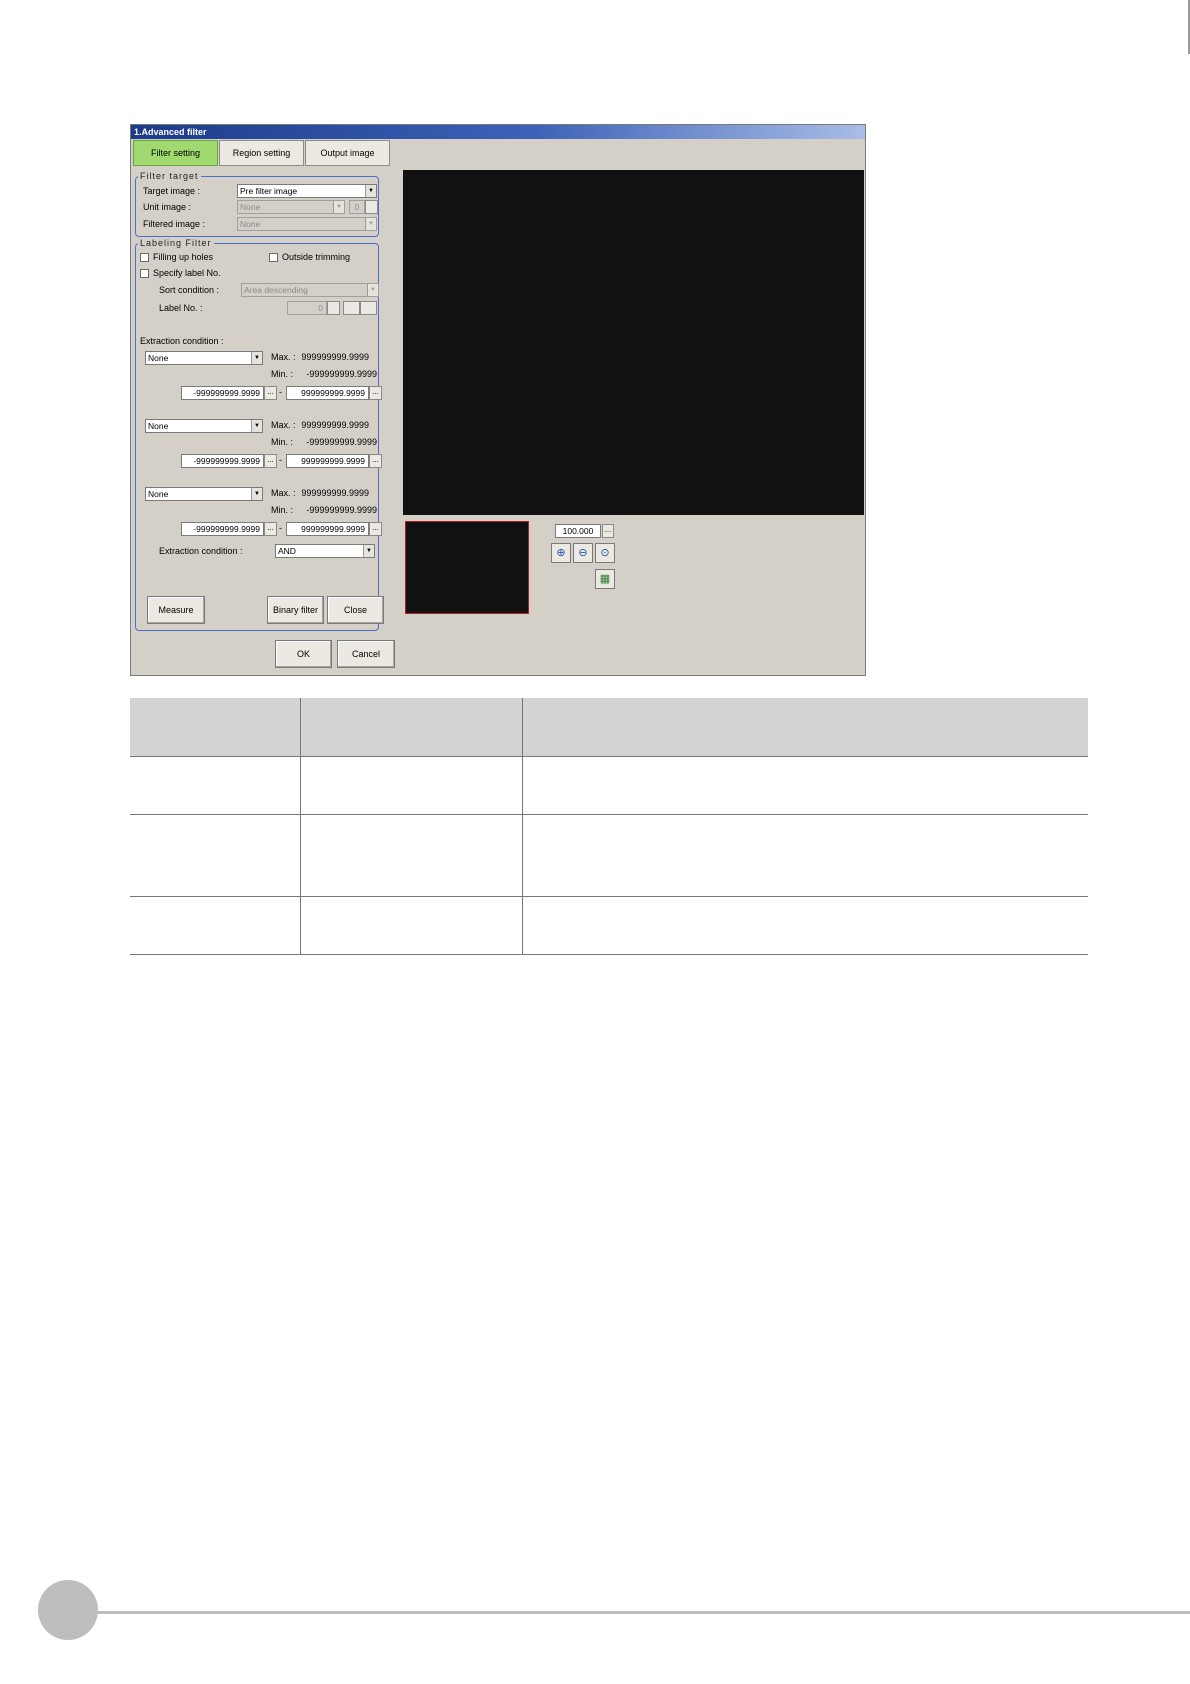  I want to click on condition-3-max-value: 999999999.9999, so click(335, 493).